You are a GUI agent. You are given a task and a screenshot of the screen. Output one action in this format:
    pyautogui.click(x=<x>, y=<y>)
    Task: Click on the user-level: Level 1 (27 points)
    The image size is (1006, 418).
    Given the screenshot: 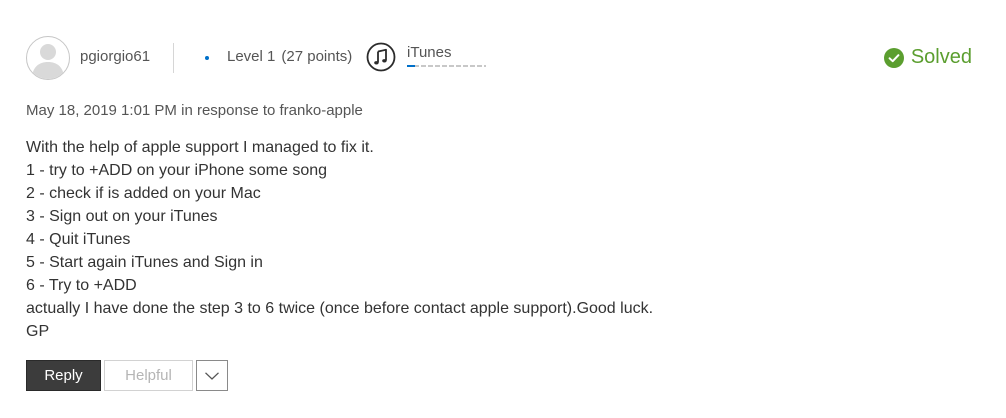 What is the action you would take?
    pyautogui.click(x=289, y=56)
    